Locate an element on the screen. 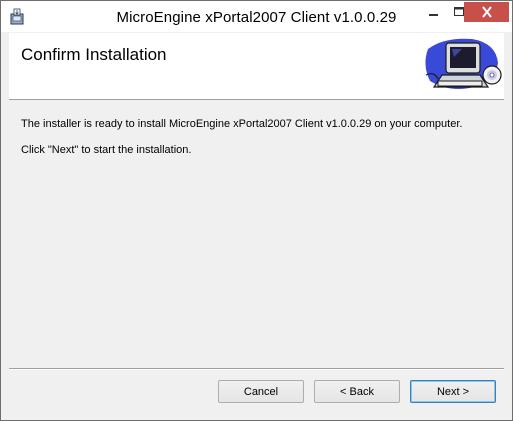 The width and height of the screenshot is (513, 421). next-button: Next > is located at coordinates (453, 391).